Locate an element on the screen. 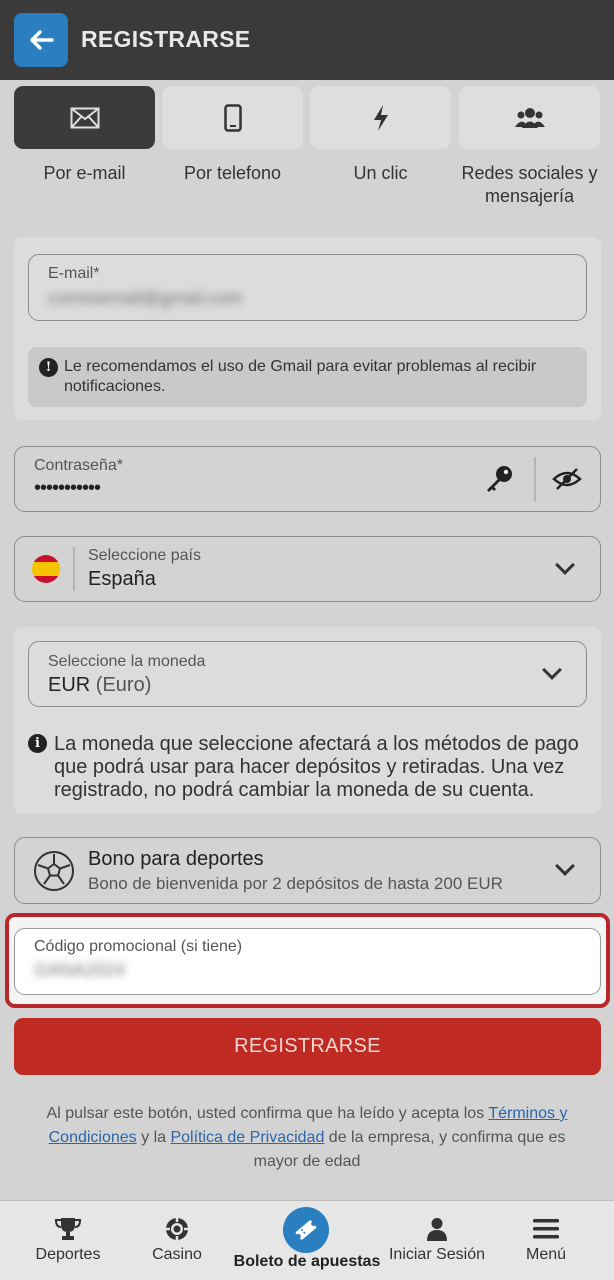 This screenshot has width=614, height=1280. nav-sports-label: Deportes is located at coordinates (68, 1254).